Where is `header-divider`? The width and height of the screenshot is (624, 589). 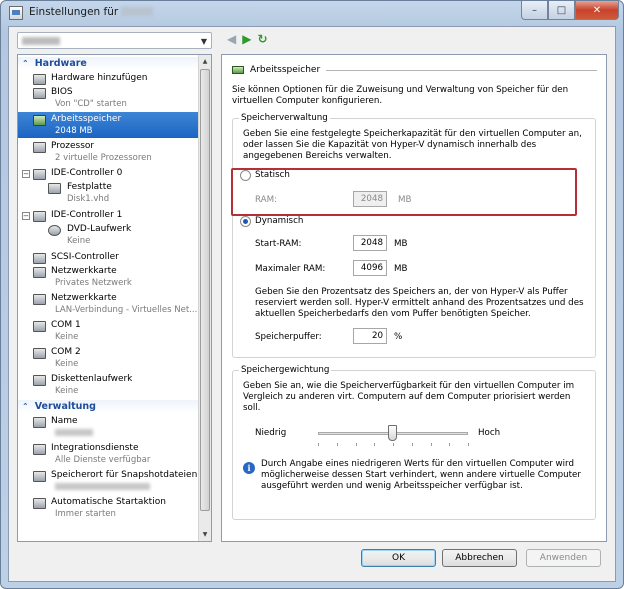 header-divider is located at coordinates (461, 70).